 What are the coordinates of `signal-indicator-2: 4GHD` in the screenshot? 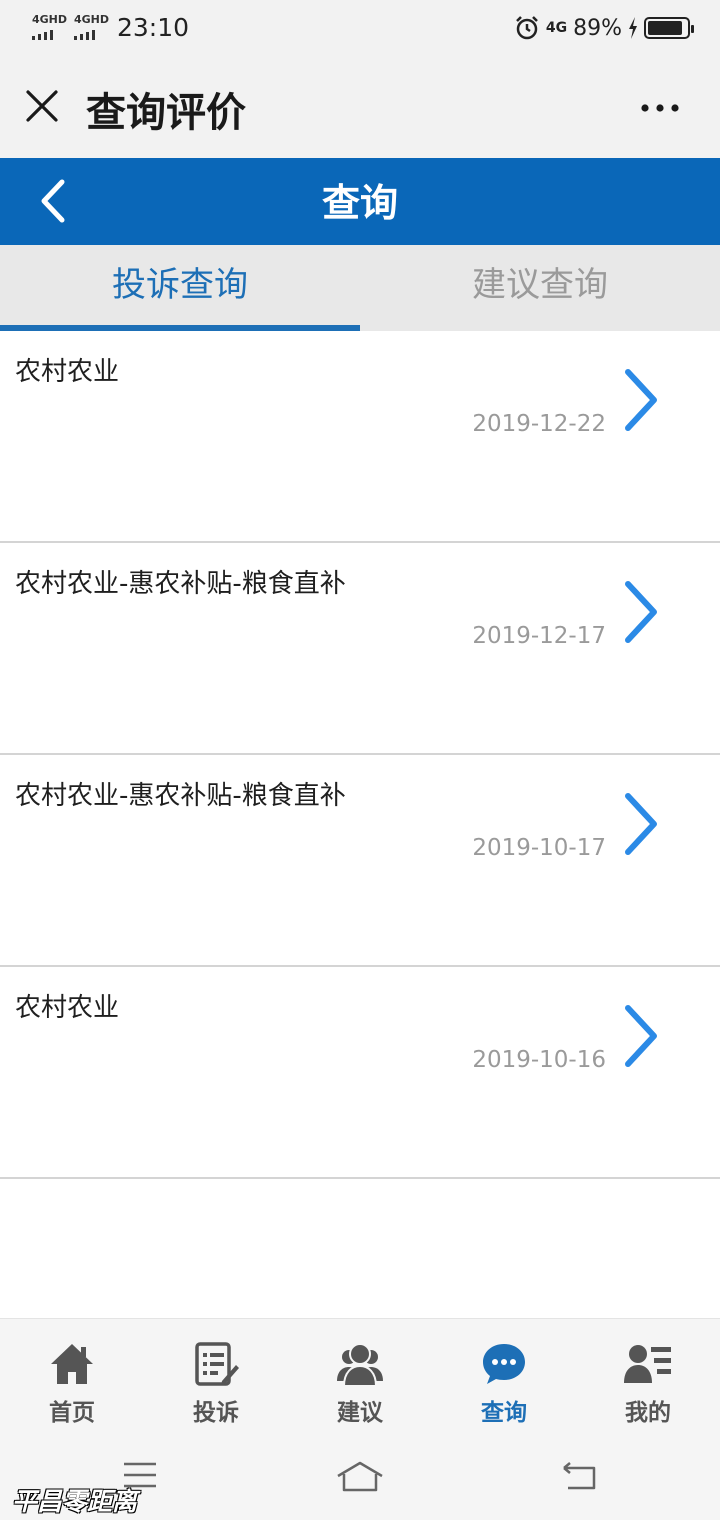 It's located at (91, 26).